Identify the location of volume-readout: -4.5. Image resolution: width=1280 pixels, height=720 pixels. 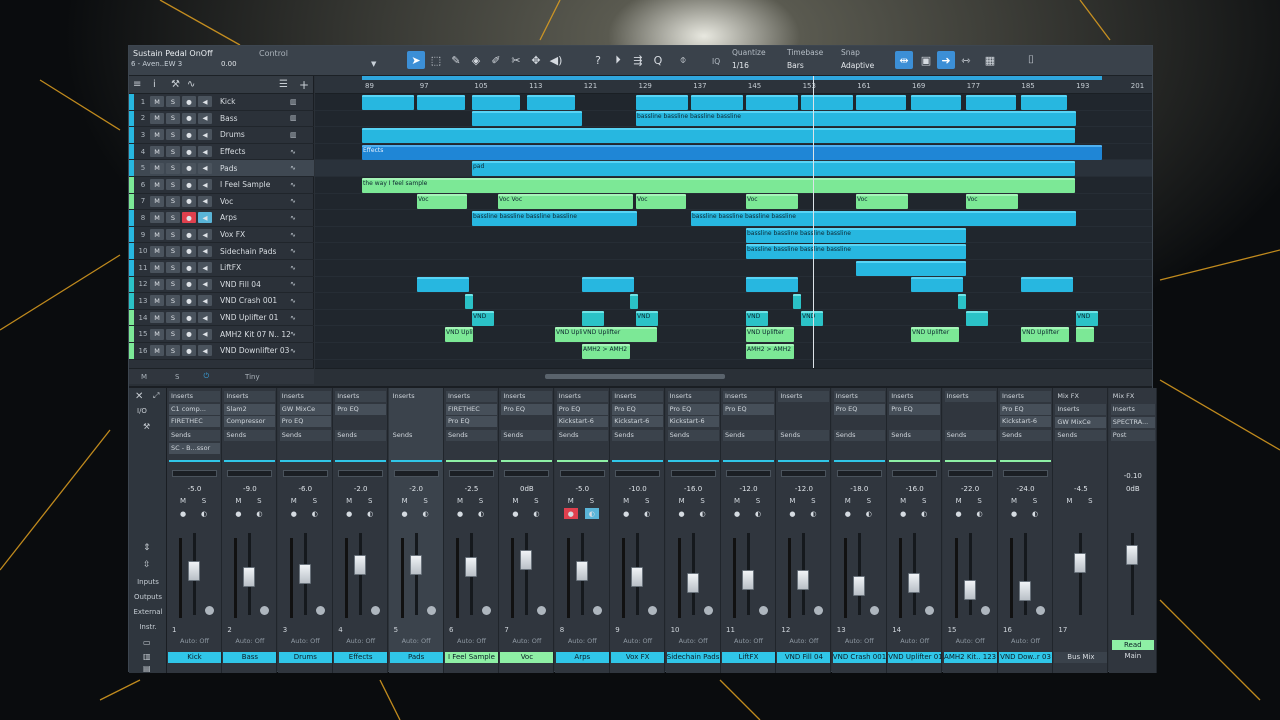
(1080, 489).